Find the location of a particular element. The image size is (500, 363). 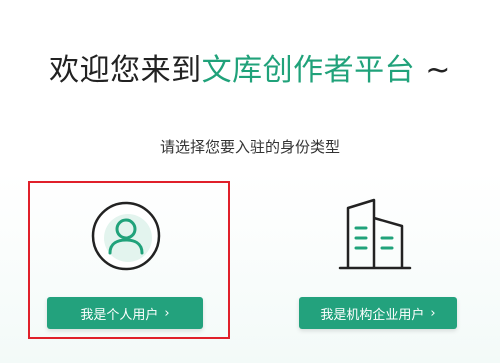

enterprise-user-label: 我是机构企业用户 is located at coordinates (372, 315).